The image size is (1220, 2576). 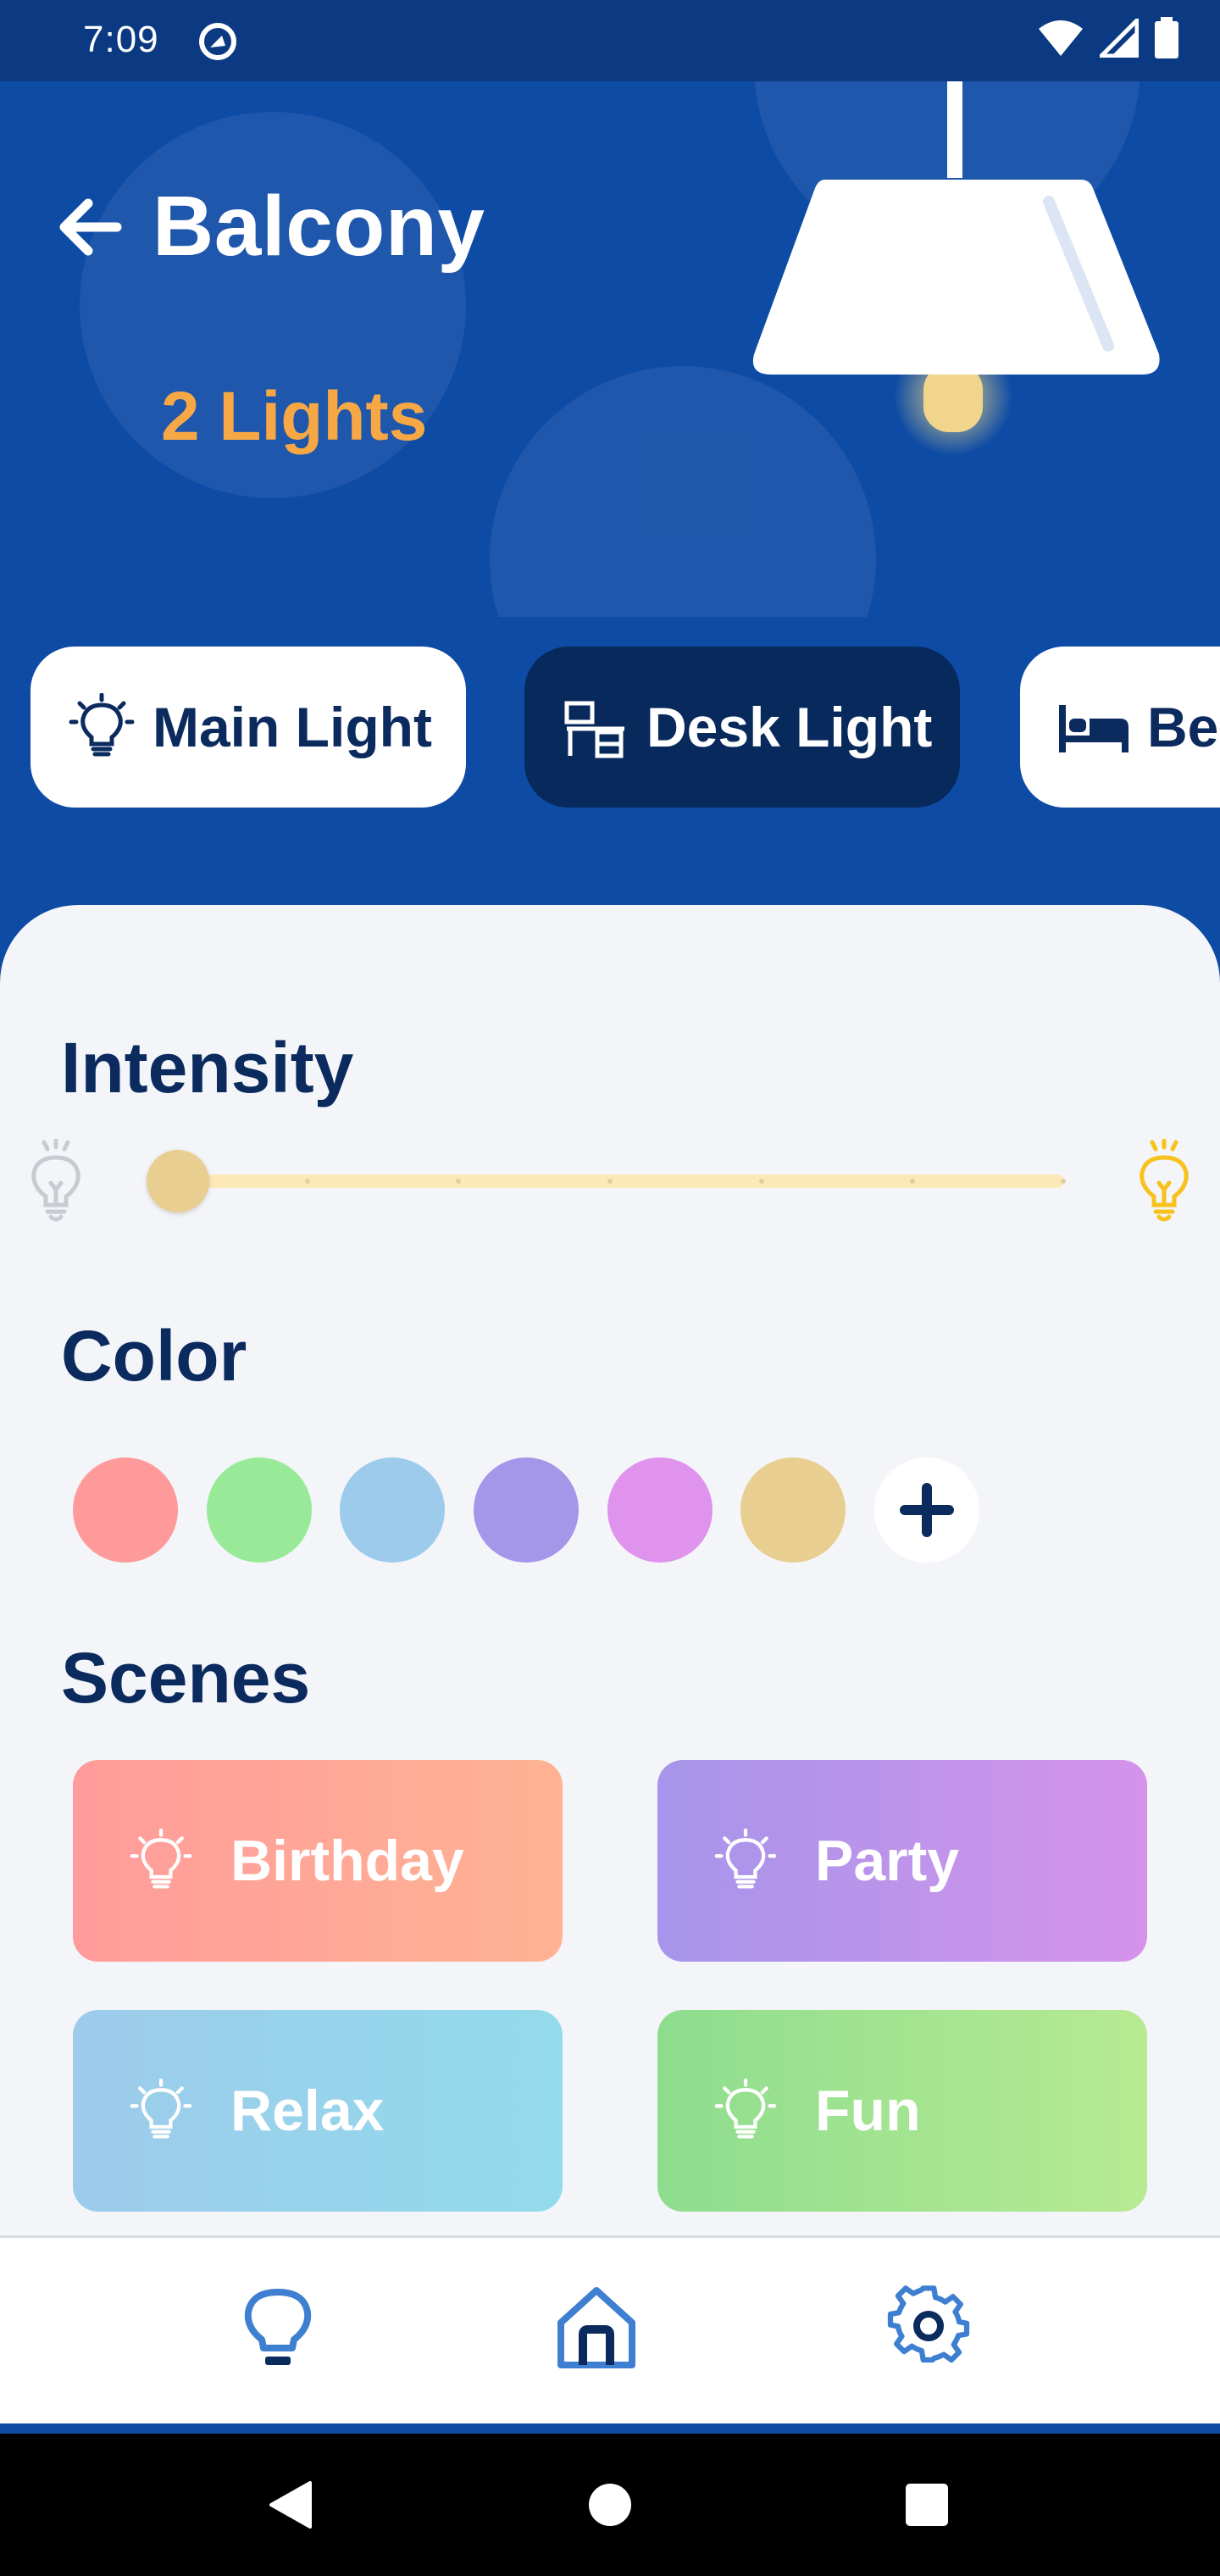 I want to click on triangle-back-icon, so click(x=290, y=2505).